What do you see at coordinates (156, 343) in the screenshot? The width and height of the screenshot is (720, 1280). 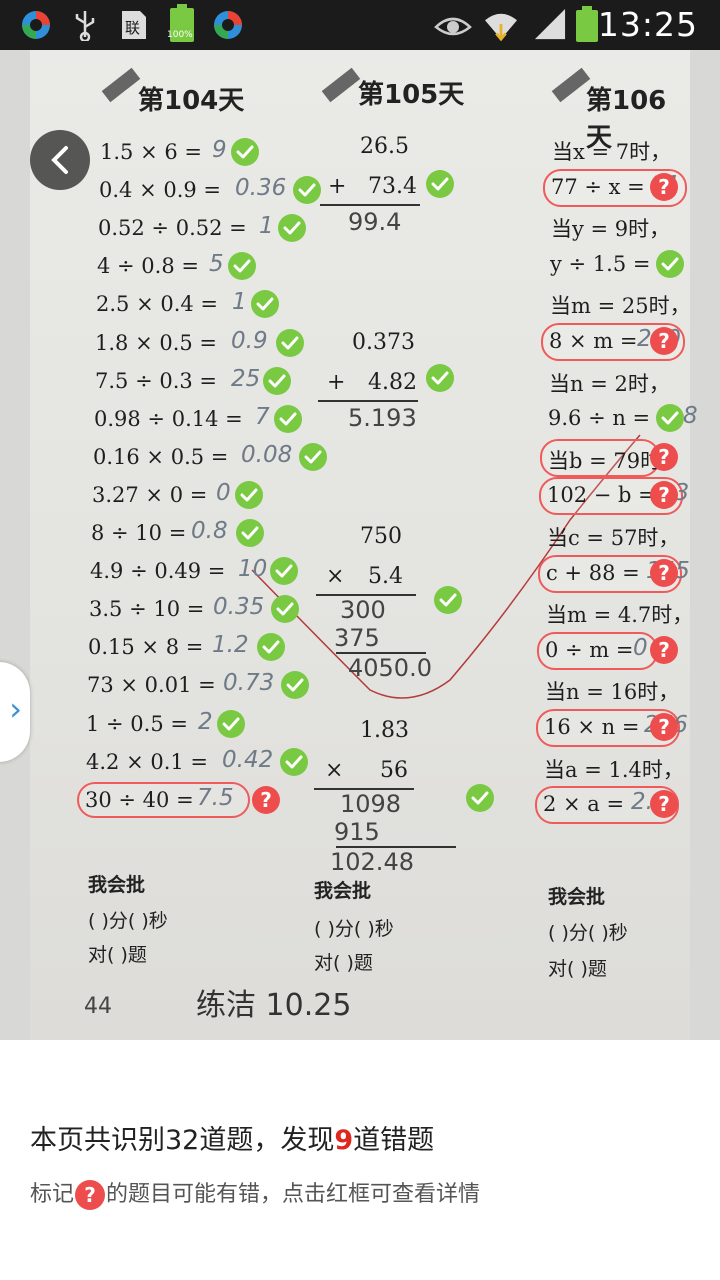 I see `equation-text: 1.8 × 0.5 =` at bounding box center [156, 343].